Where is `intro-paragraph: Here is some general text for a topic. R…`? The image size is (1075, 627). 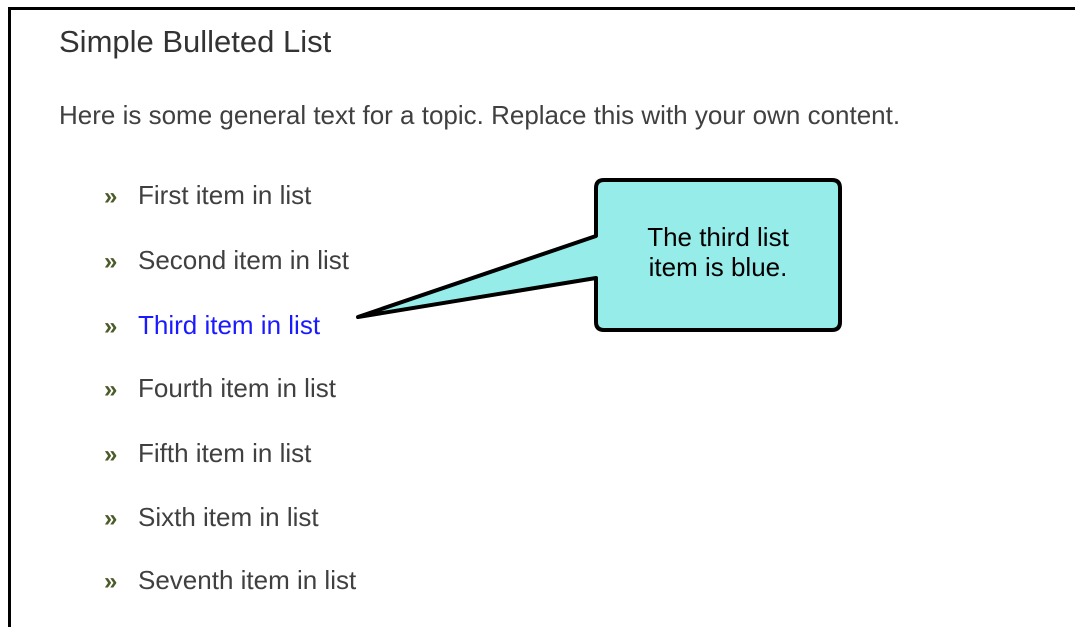
intro-paragraph: Here is some general text for a topic. R… is located at coordinates (480, 115).